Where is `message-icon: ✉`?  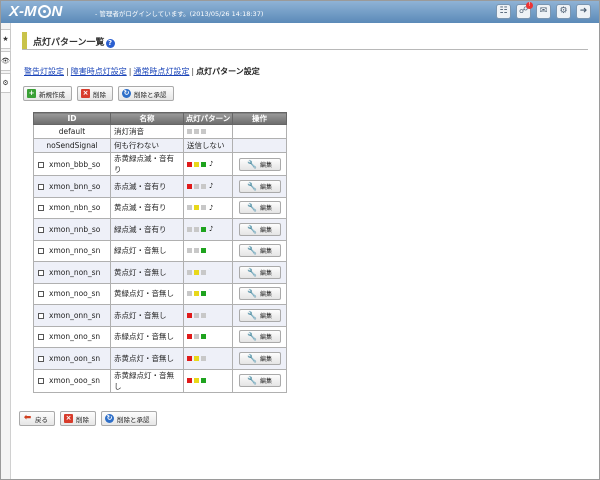
message-icon: ✉ is located at coordinates (543, 11).